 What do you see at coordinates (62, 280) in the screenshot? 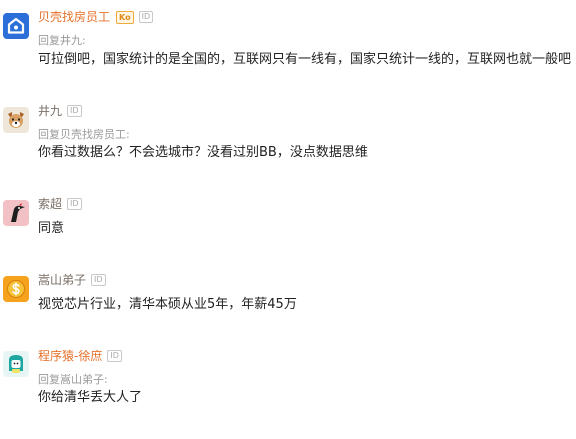
I see `username: 嵩山弟子` at bounding box center [62, 280].